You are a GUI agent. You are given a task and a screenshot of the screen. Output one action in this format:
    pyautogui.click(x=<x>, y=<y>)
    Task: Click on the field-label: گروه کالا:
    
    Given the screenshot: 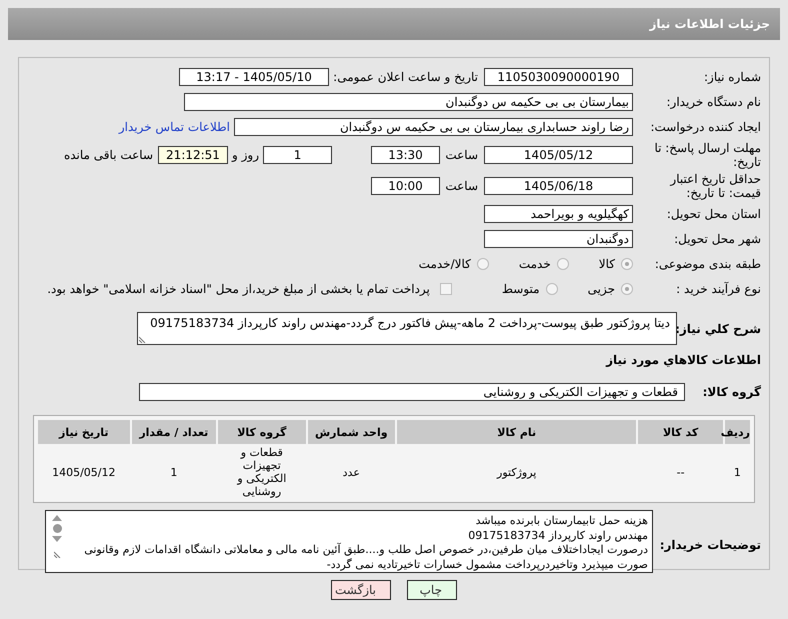 What is the action you would take?
    pyautogui.click(x=732, y=392)
    